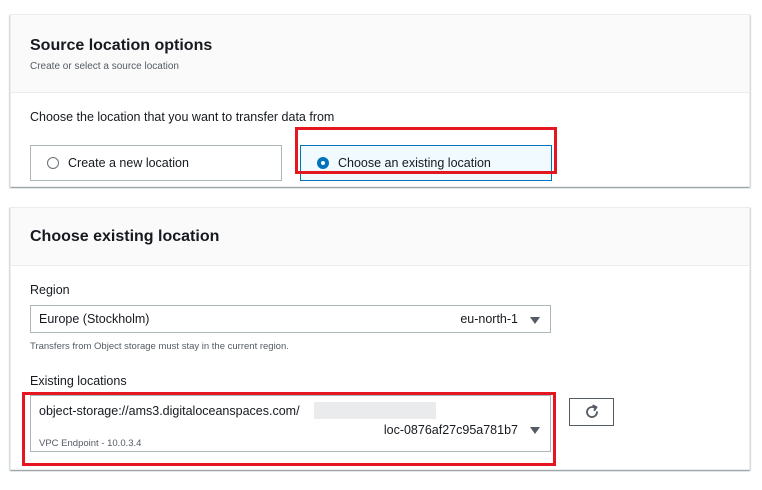 This screenshot has height=490, width=762. What do you see at coordinates (450, 430) in the screenshot?
I see `location-id: loc-0876af27c95a781b7` at bounding box center [450, 430].